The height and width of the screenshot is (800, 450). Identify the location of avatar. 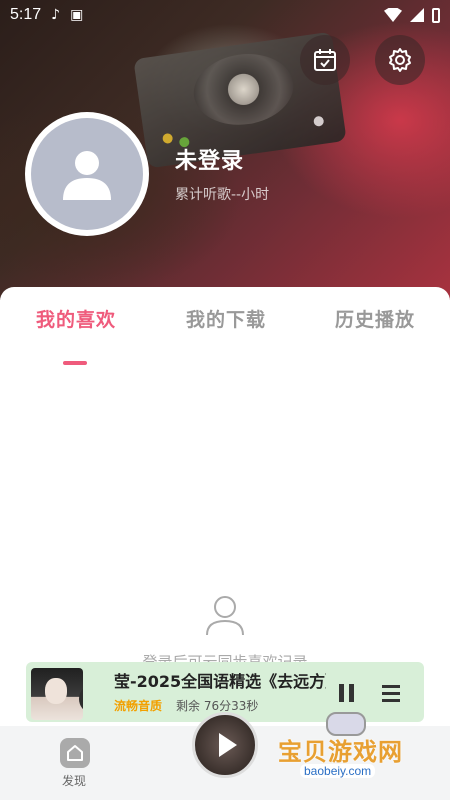
(87, 174).